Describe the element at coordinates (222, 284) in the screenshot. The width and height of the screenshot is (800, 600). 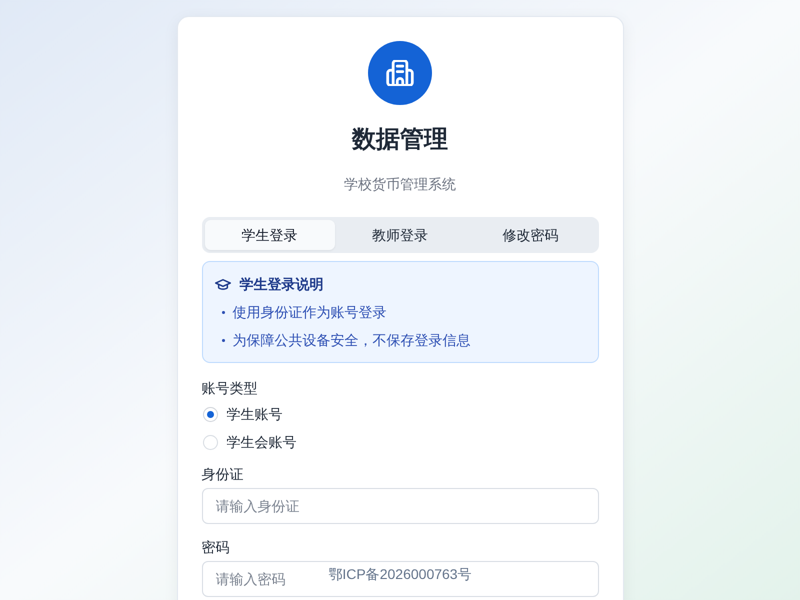
I see `graduation-cap-icon` at that location.